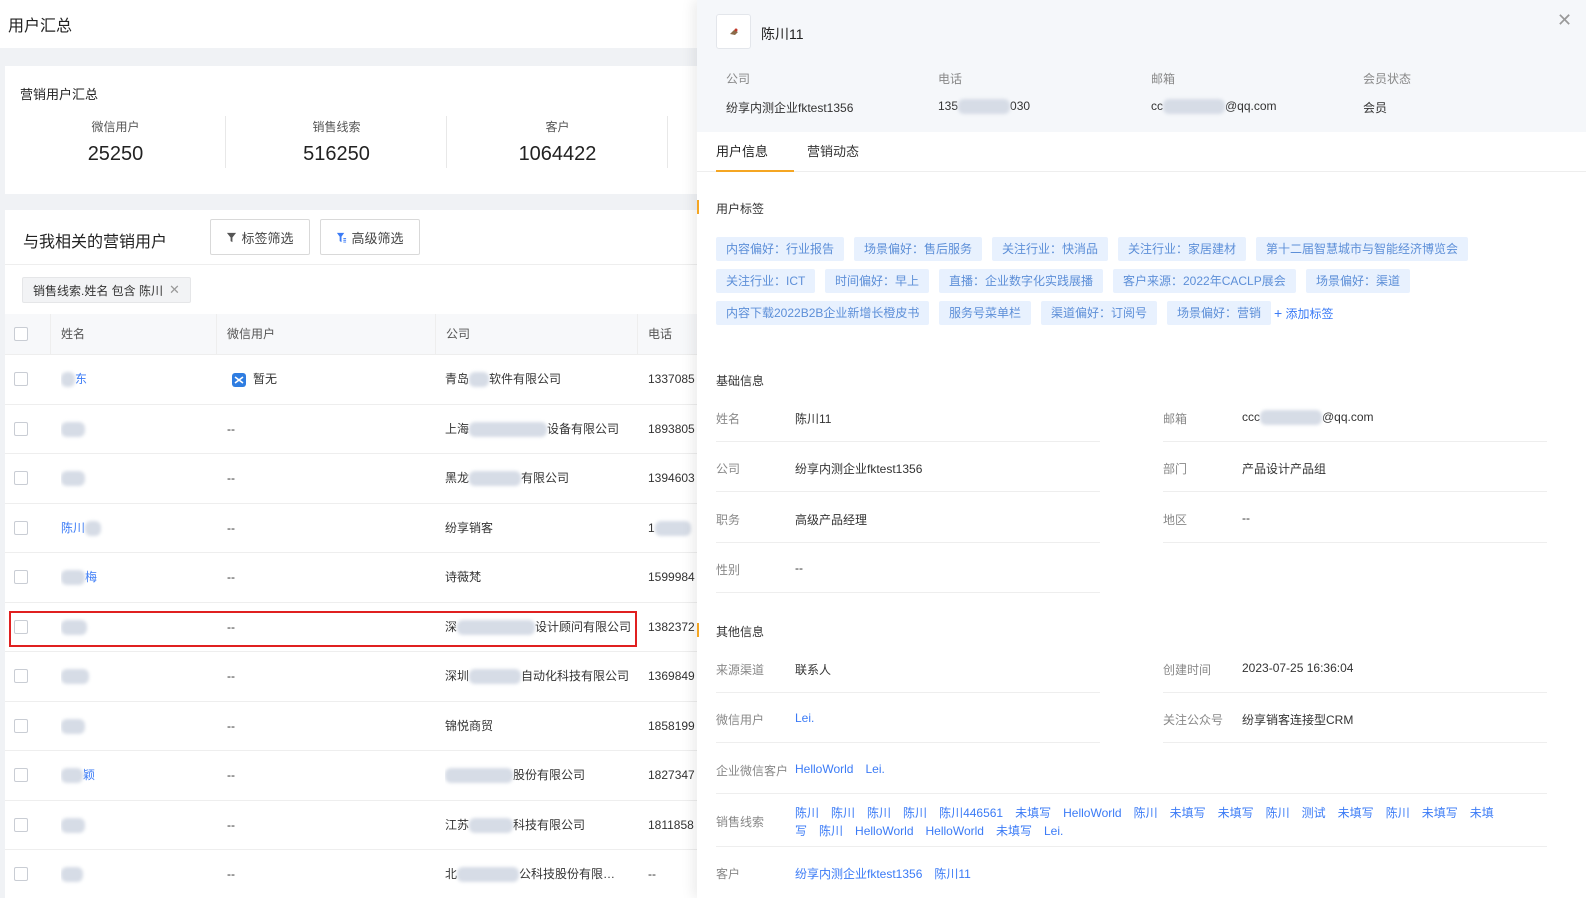  I want to click on table-row: -- 江苏 科技有限公司 1811858, so click(351, 825).